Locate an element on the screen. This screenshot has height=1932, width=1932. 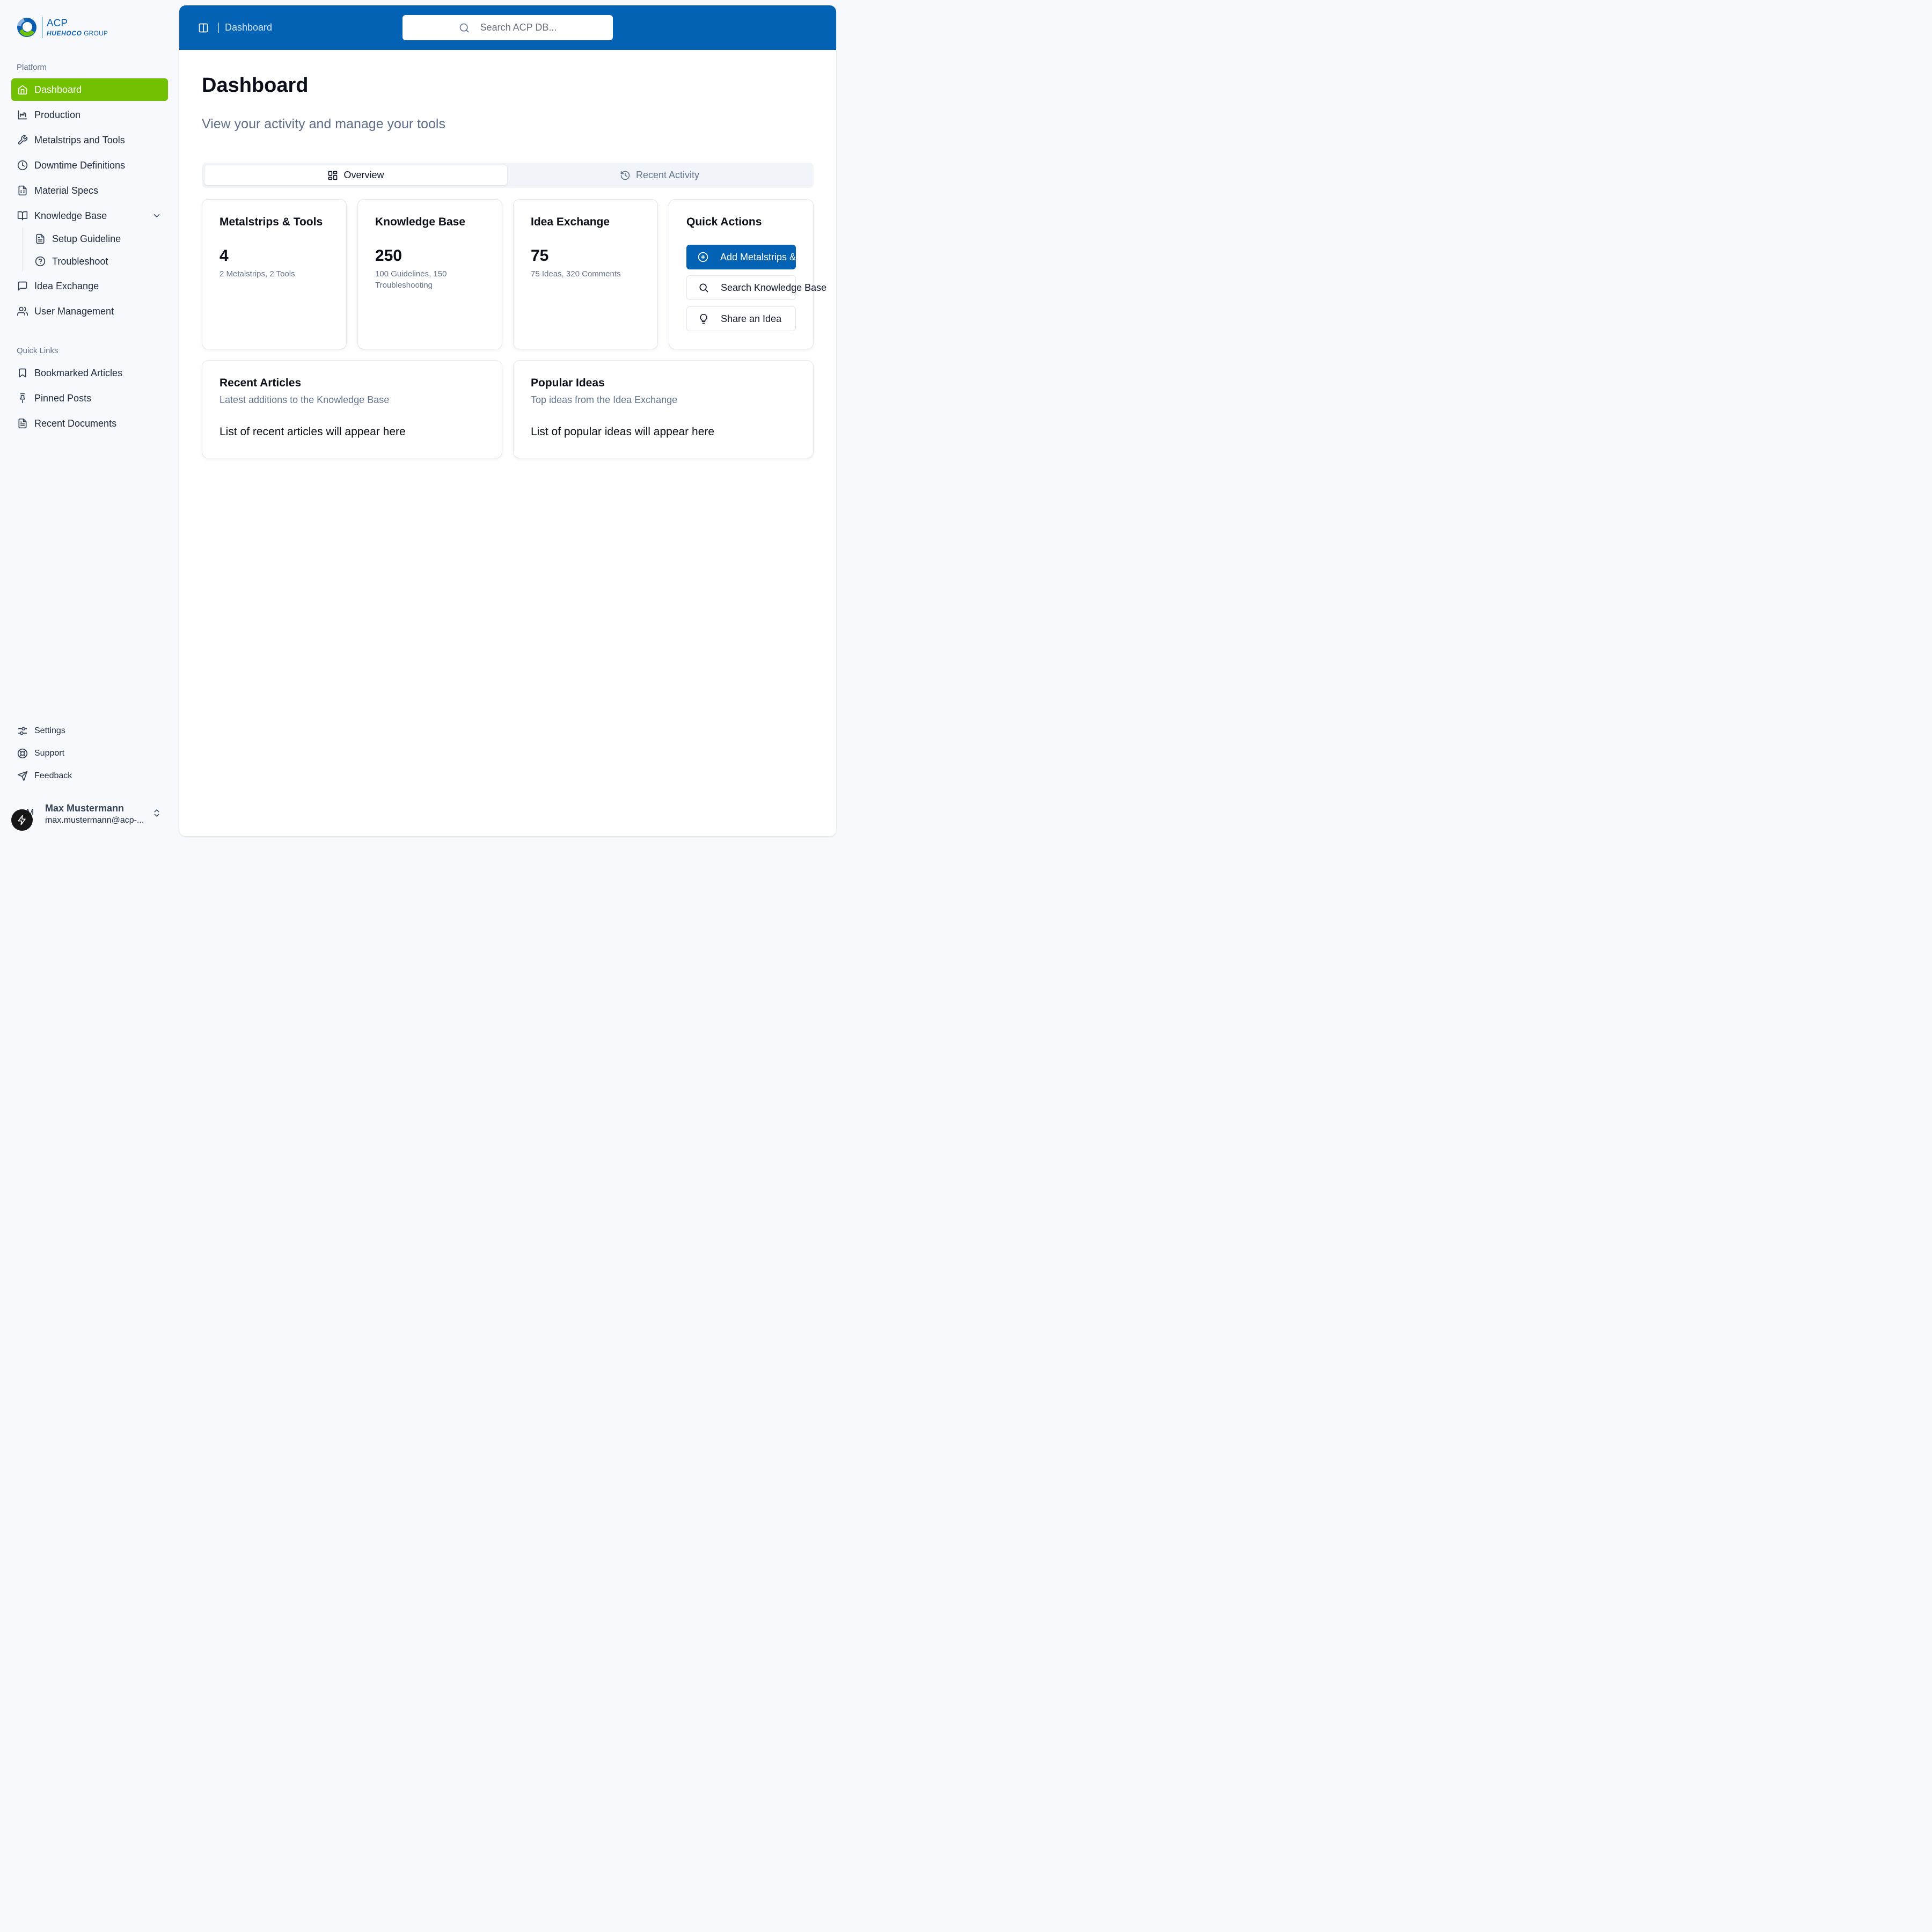
breadcrumb-separator is located at coordinates (218, 28).